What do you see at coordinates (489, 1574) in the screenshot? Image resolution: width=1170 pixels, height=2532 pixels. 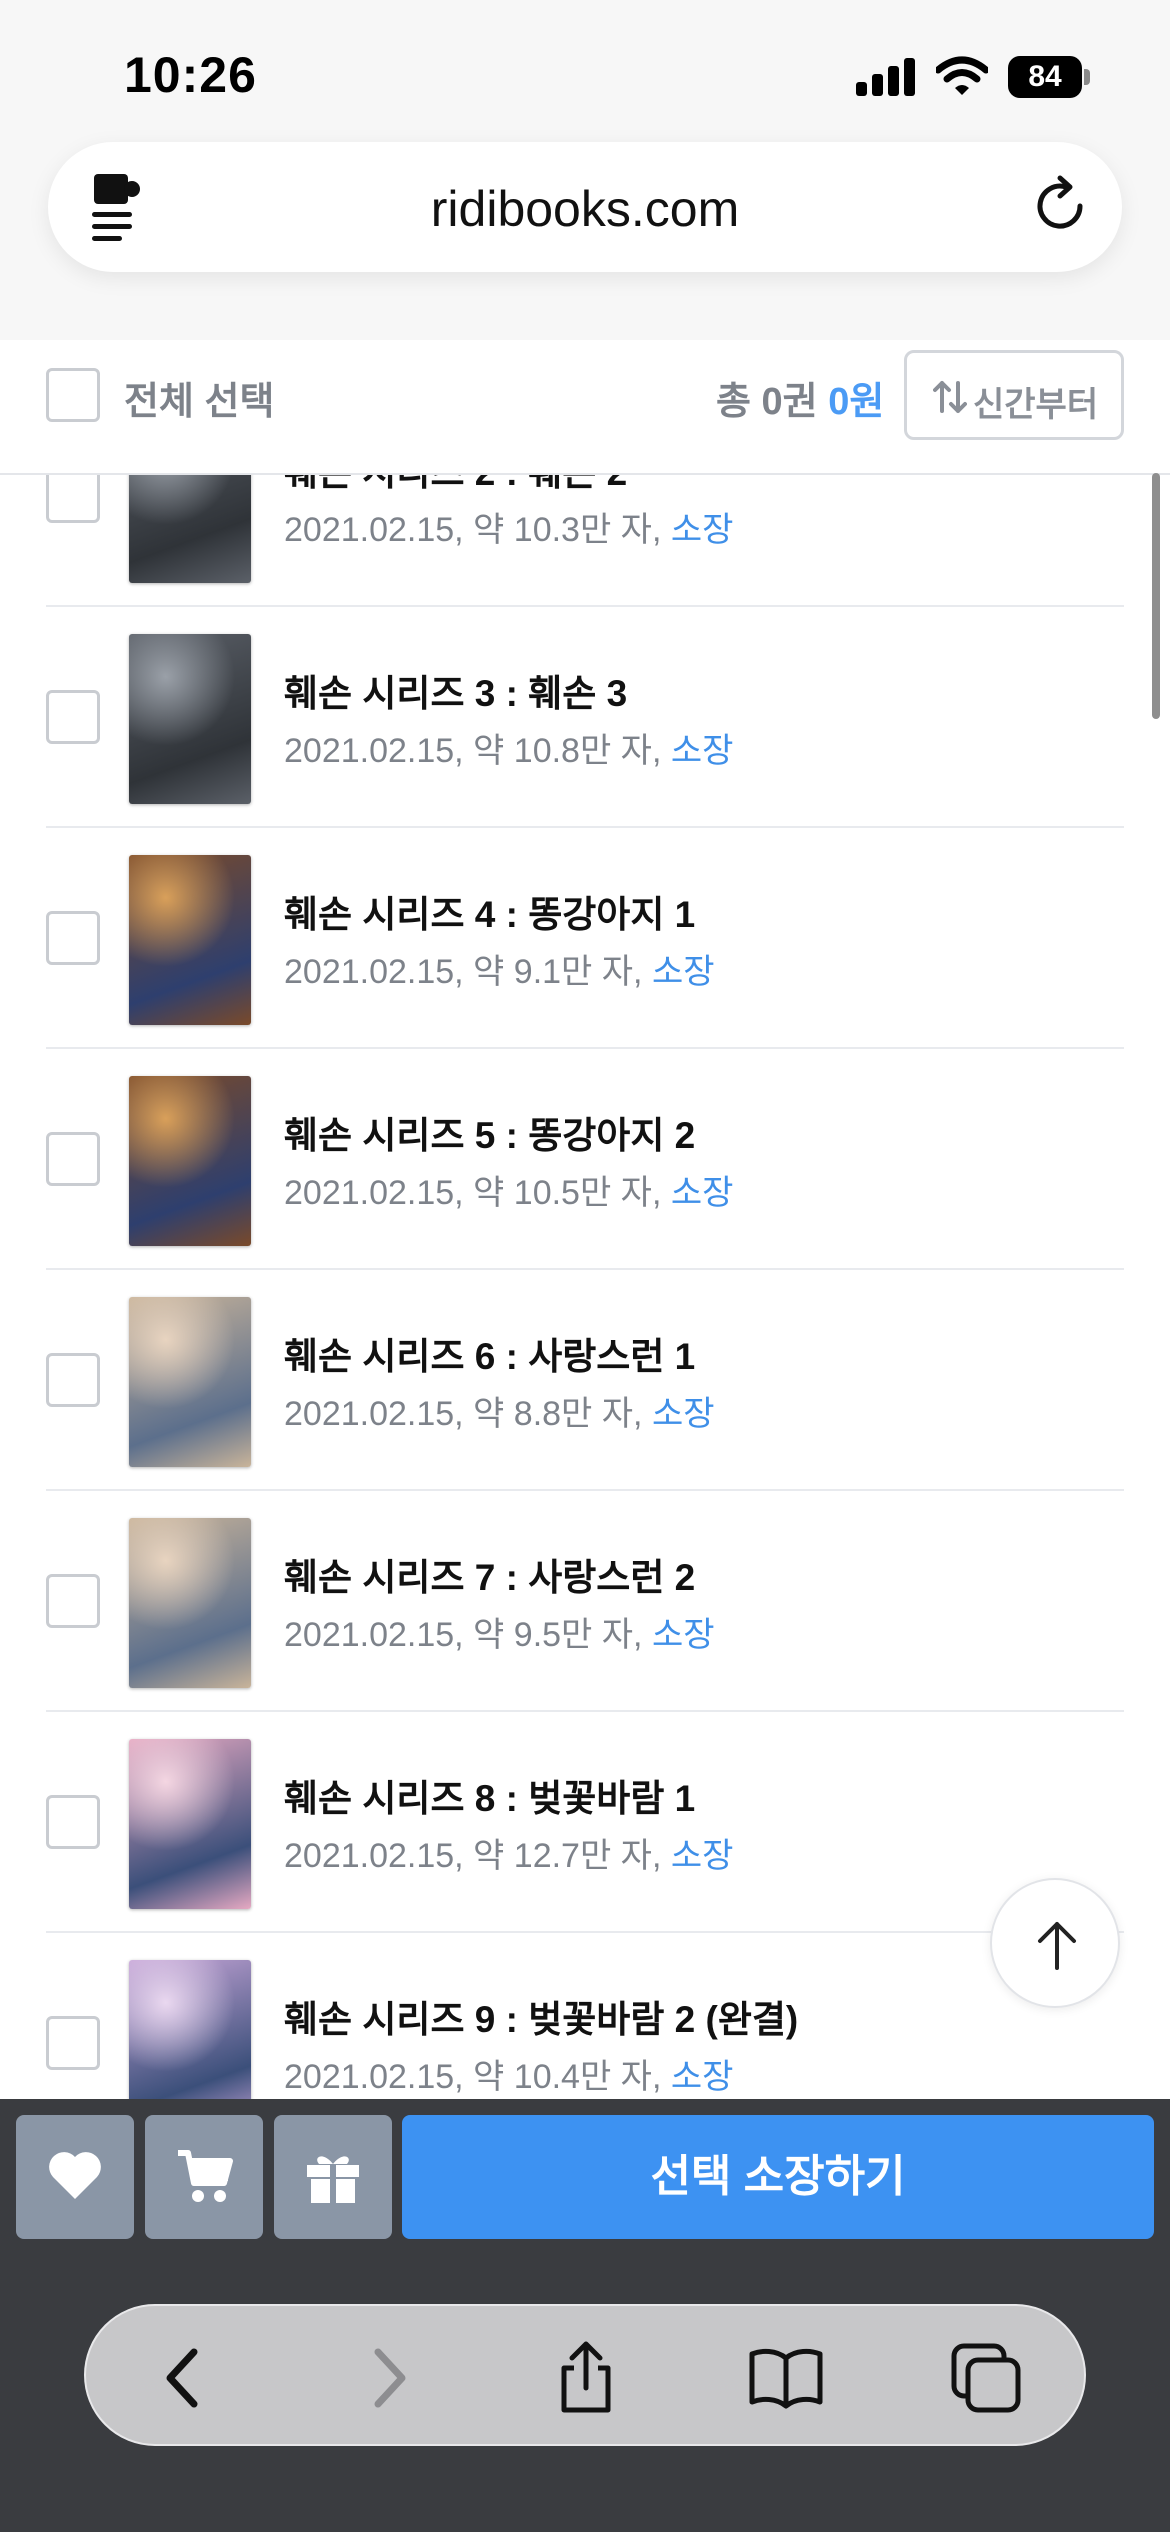 I see `book-title: 훼손 시리즈 7 : 사랑스런 2` at bounding box center [489, 1574].